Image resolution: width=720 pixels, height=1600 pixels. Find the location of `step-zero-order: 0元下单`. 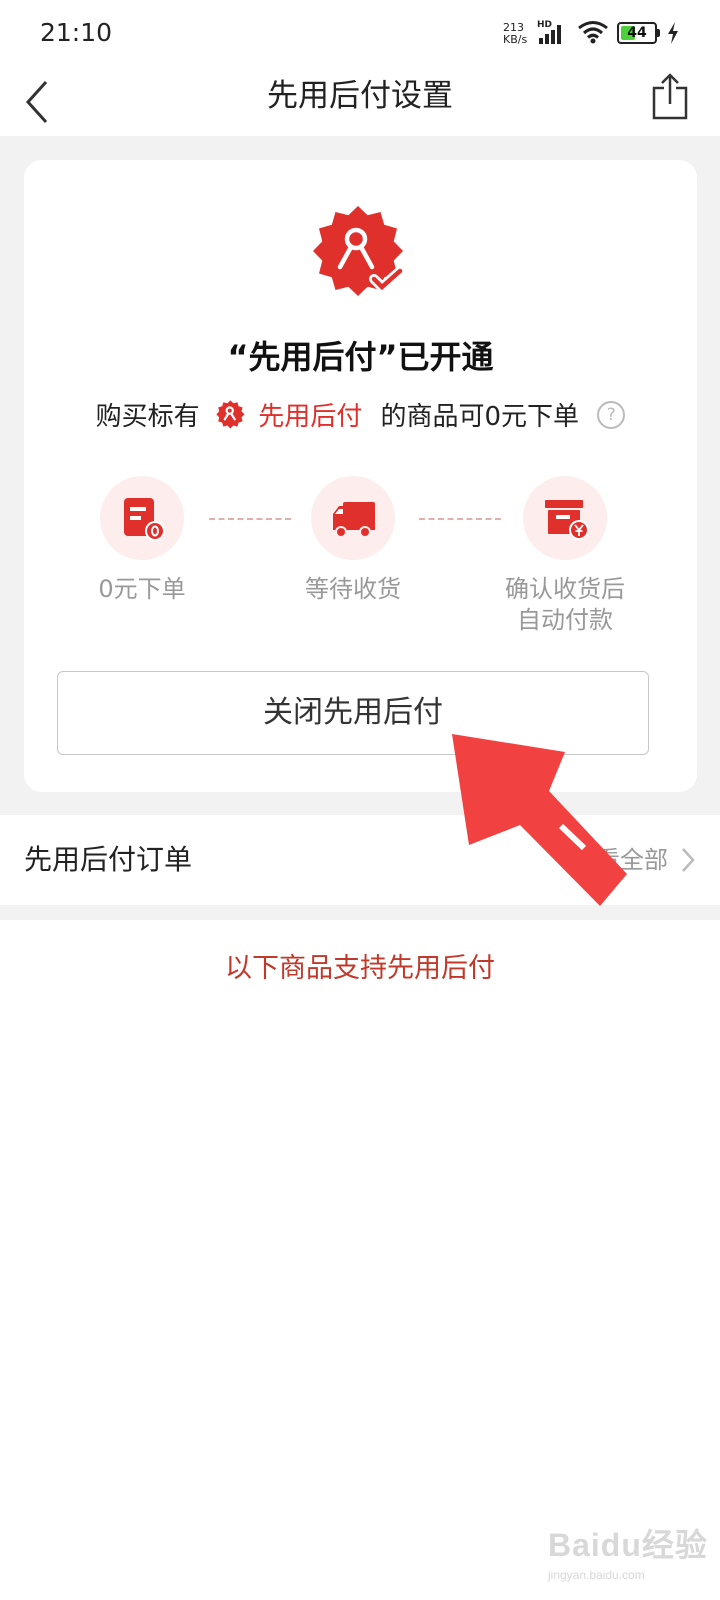

step-zero-order: 0元下单 is located at coordinates (142, 540).